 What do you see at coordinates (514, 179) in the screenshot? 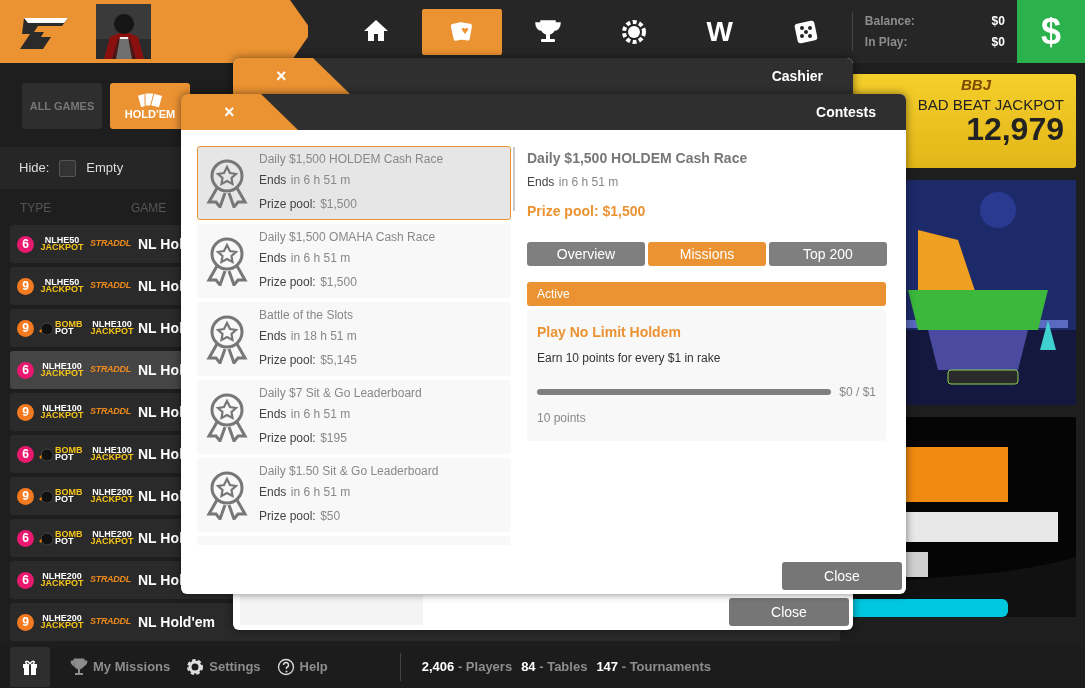
I see `scrollbar` at bounding box center [514, 179].